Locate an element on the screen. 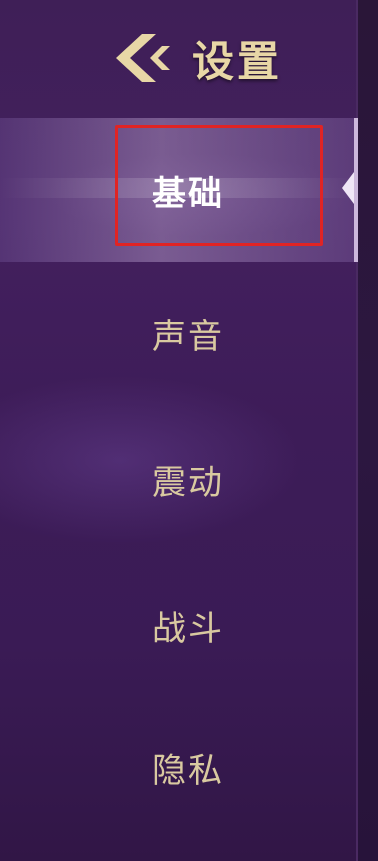 This screenshot has height=861, width=378. menu-item-vibration: 震动 is located at coordinates (179, 479).